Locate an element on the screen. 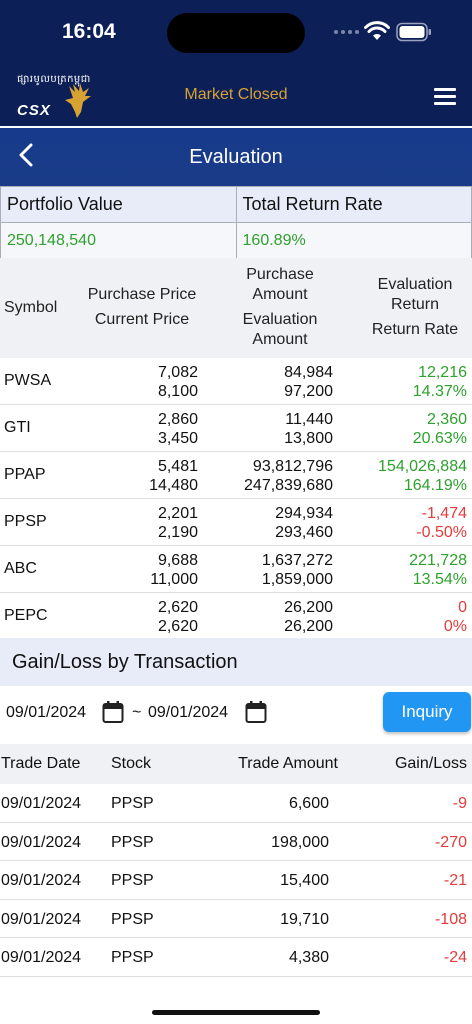 The width and height of the screenshot is (472, 1024). evaluation-amount: 26,200 is located at coordinates (308, 626).